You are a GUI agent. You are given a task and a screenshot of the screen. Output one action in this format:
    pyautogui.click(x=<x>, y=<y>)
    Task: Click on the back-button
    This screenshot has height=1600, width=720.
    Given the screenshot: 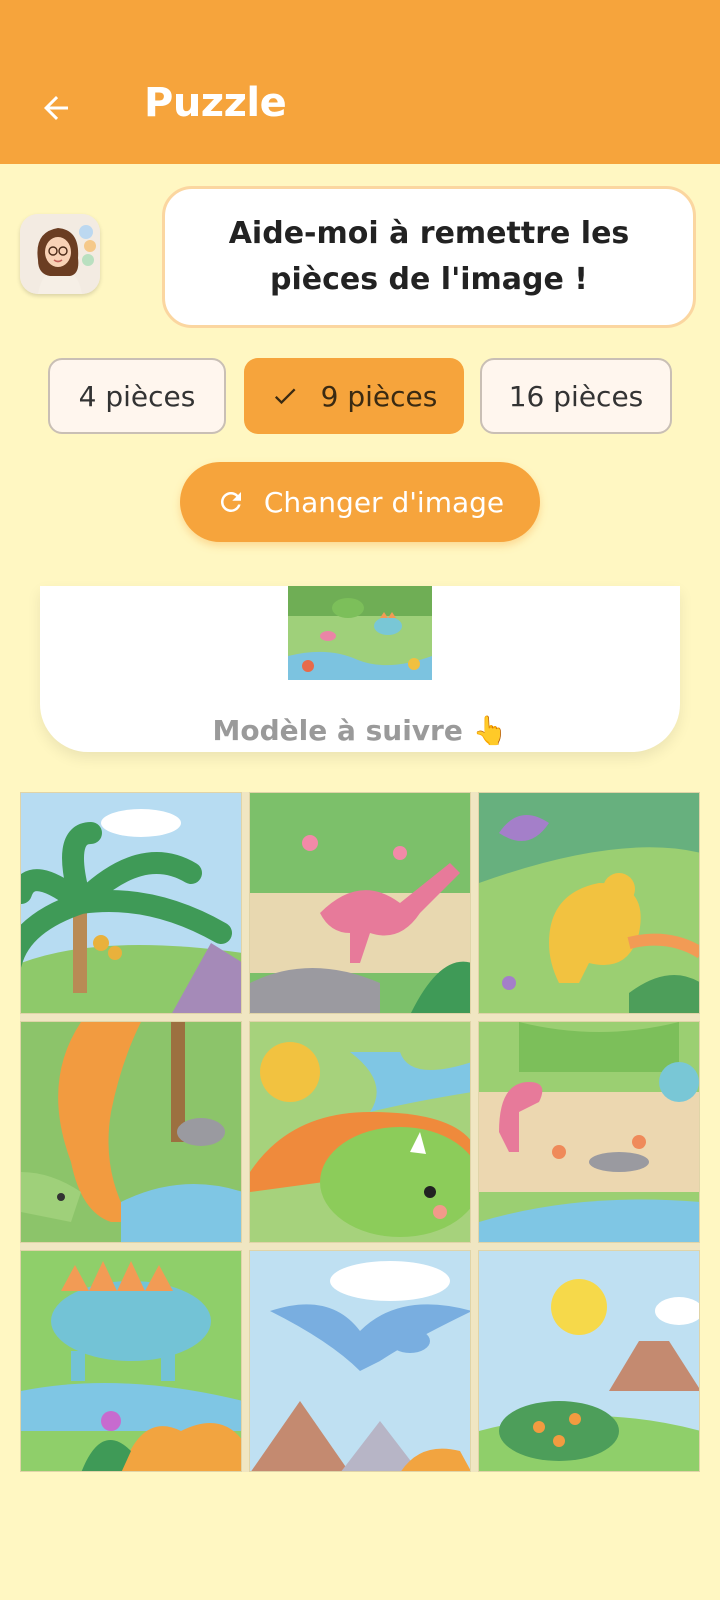 What is the action you would take?
    pyautogui.click(x=56, y=108)
    